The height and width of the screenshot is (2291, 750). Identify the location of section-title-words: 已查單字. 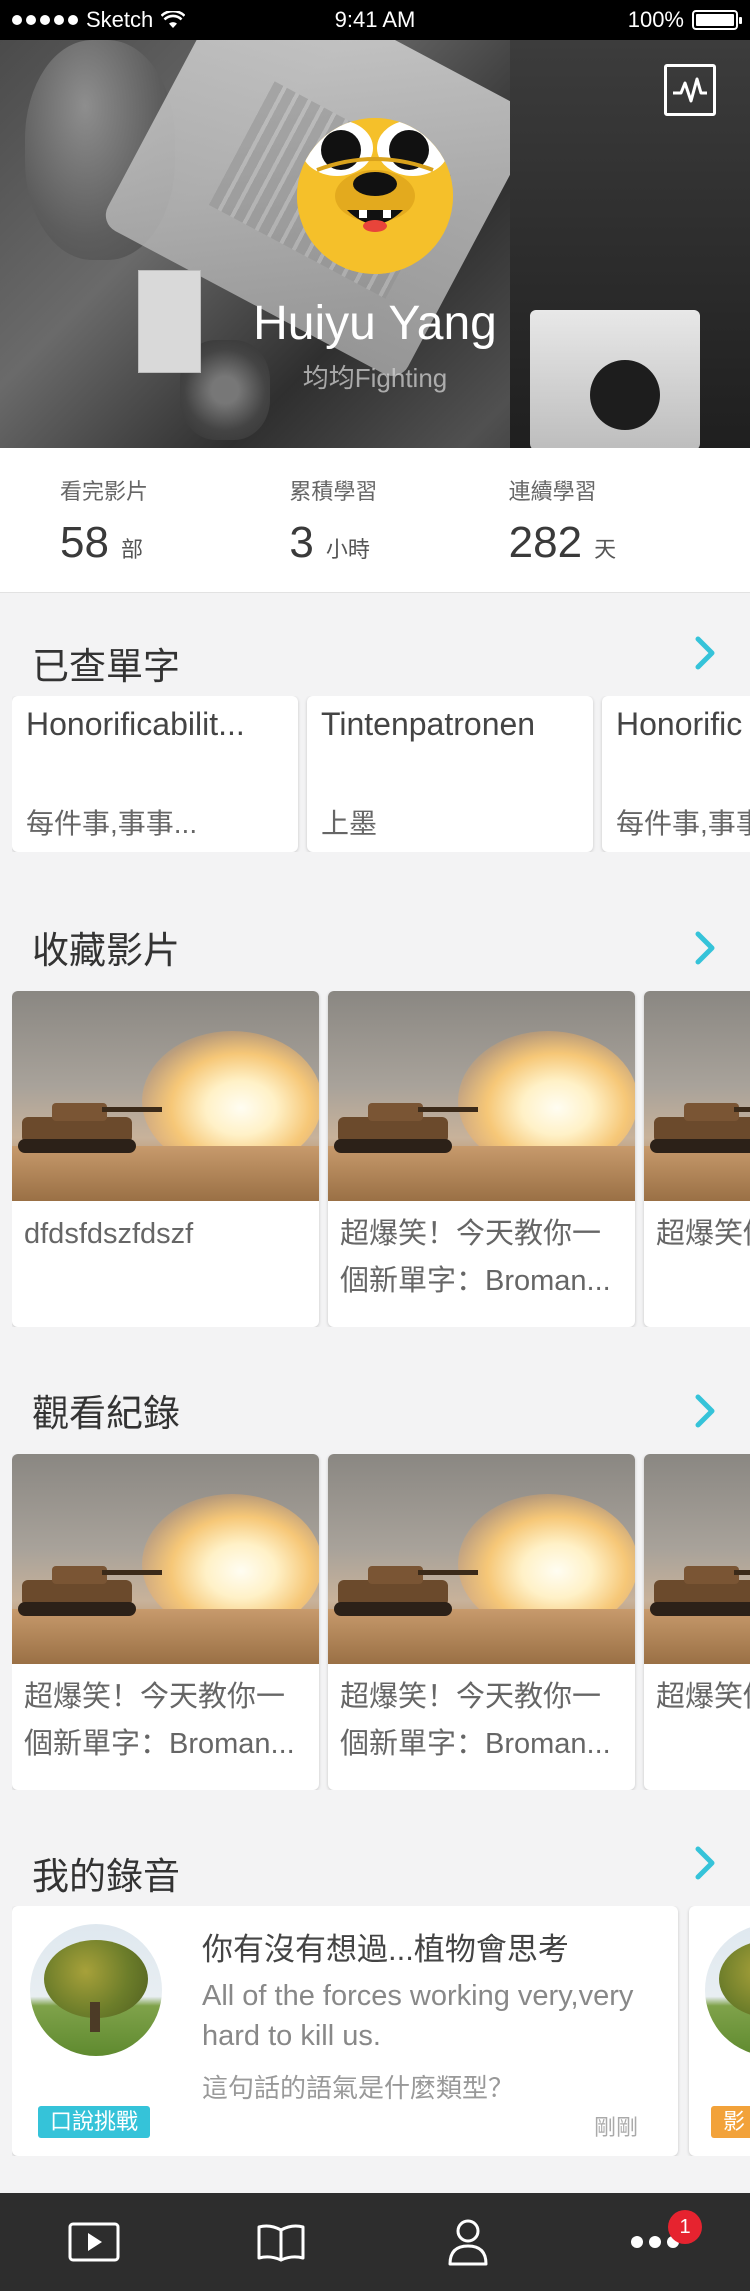
(106, 666).